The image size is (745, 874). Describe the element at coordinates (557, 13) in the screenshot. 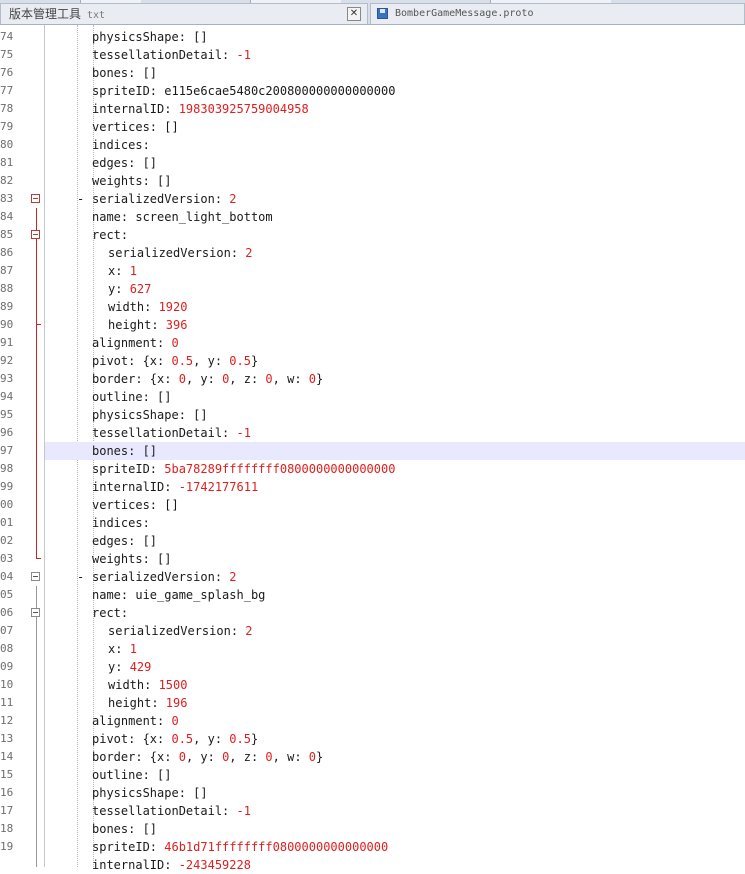

I see `tab-bomber-proto: BomberGameMessage.proto` at that location.